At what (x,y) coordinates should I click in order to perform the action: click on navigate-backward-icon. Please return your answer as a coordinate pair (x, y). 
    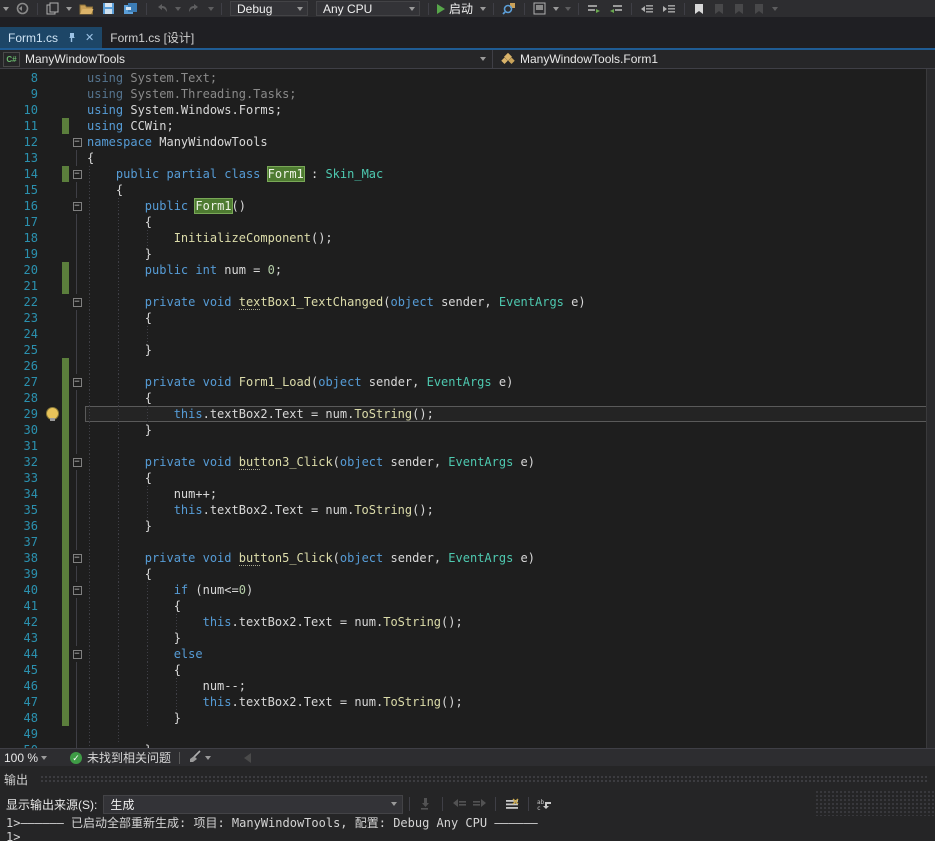
    Looking at the image, I should click on (22, 9).